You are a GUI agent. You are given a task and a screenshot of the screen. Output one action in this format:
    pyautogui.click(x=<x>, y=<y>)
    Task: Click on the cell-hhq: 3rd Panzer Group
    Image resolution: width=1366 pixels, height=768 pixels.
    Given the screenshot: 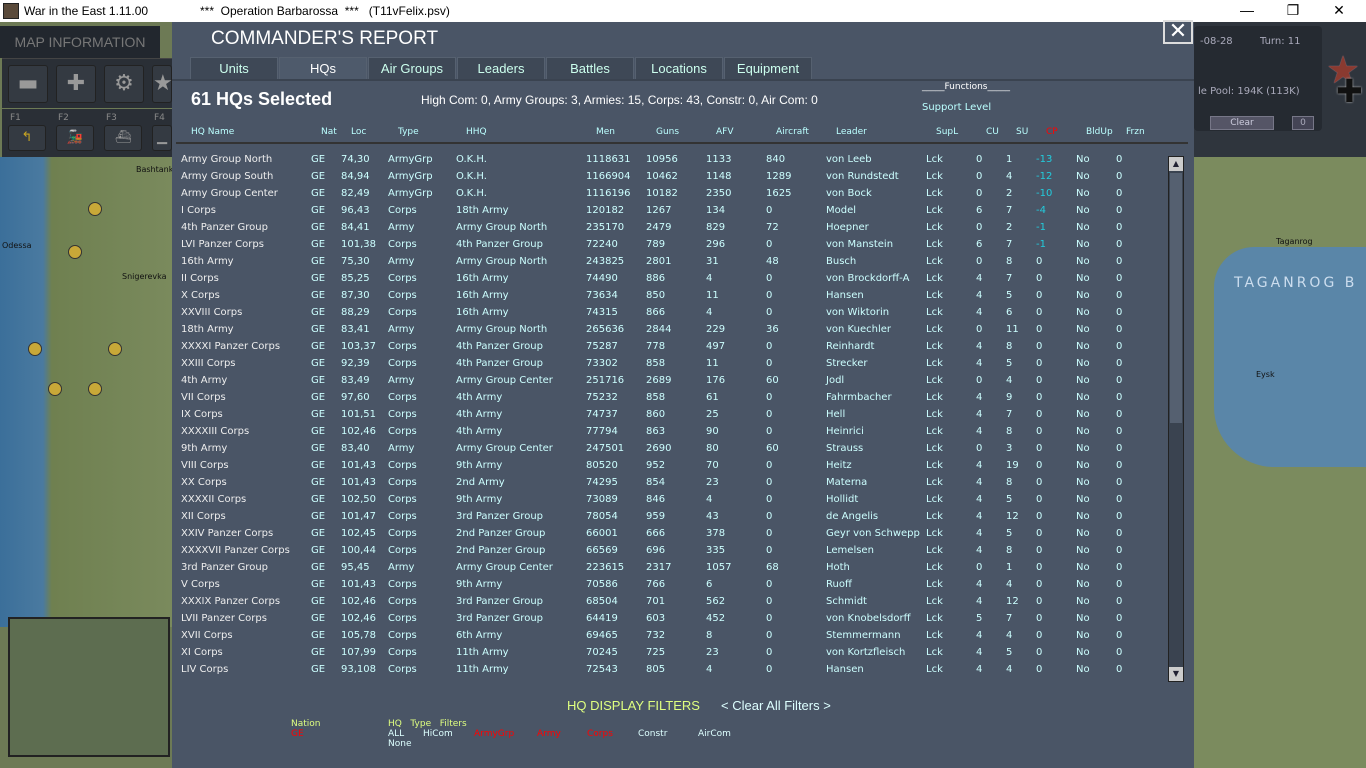 What is the action you would take?
    pyautogui.click(x=500, y=601)
    